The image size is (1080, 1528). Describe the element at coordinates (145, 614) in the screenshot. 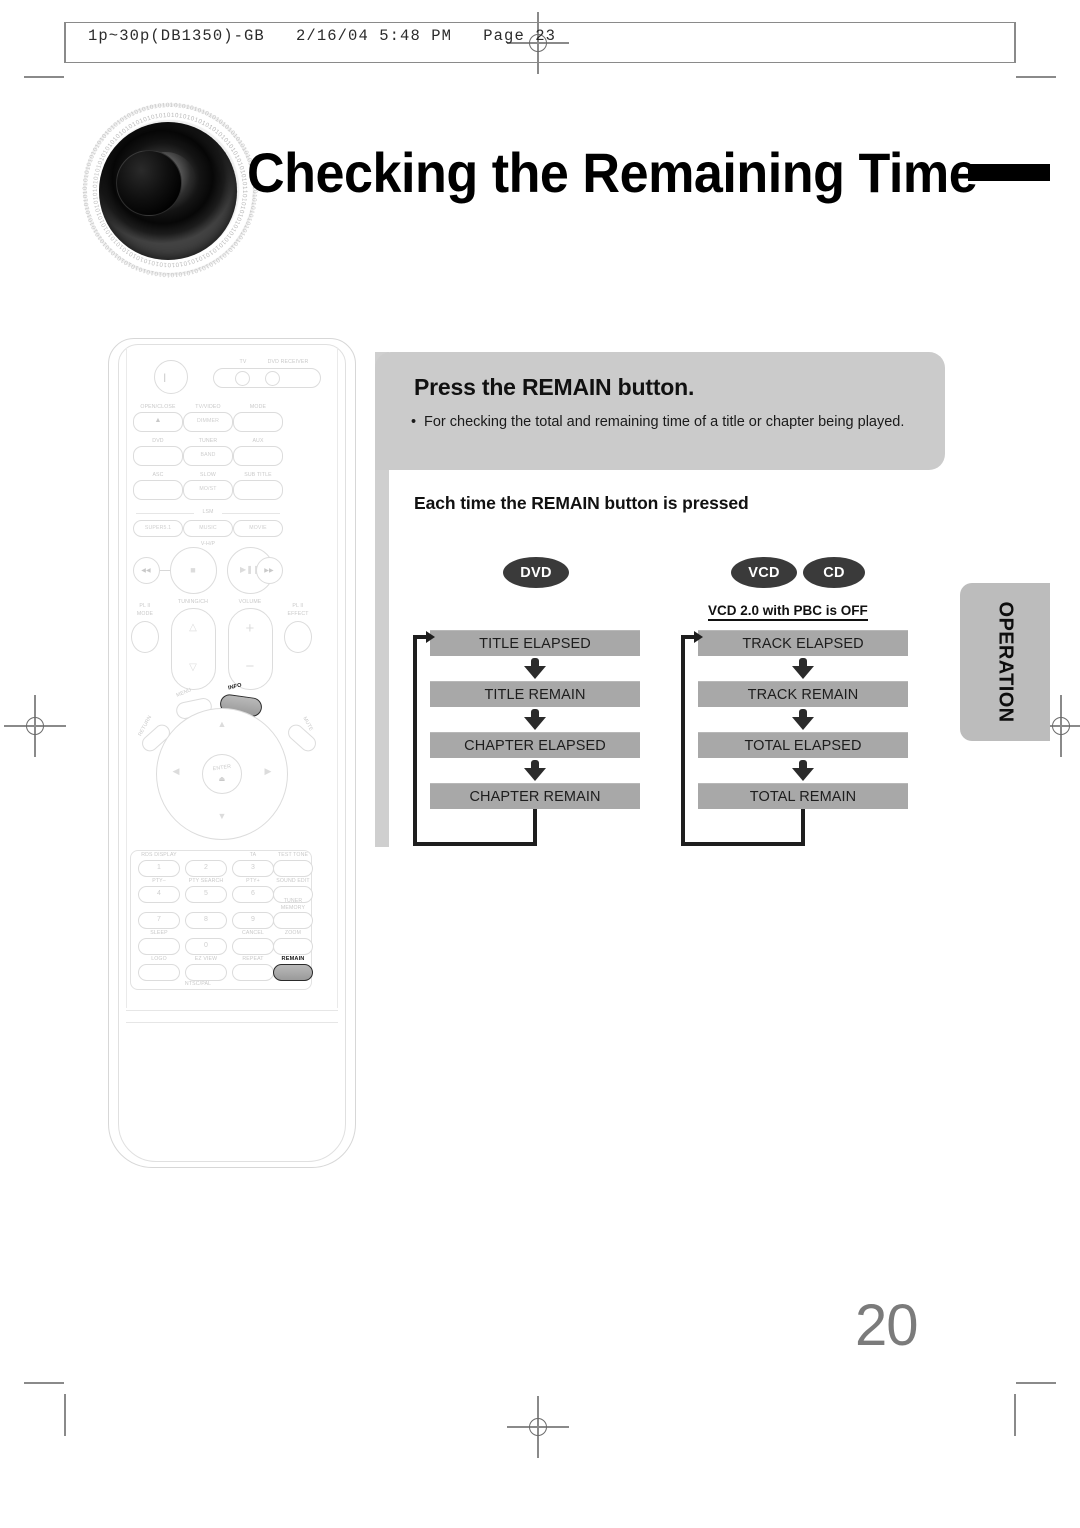

I see `pl2-mode-label-2: MODE` at that location.